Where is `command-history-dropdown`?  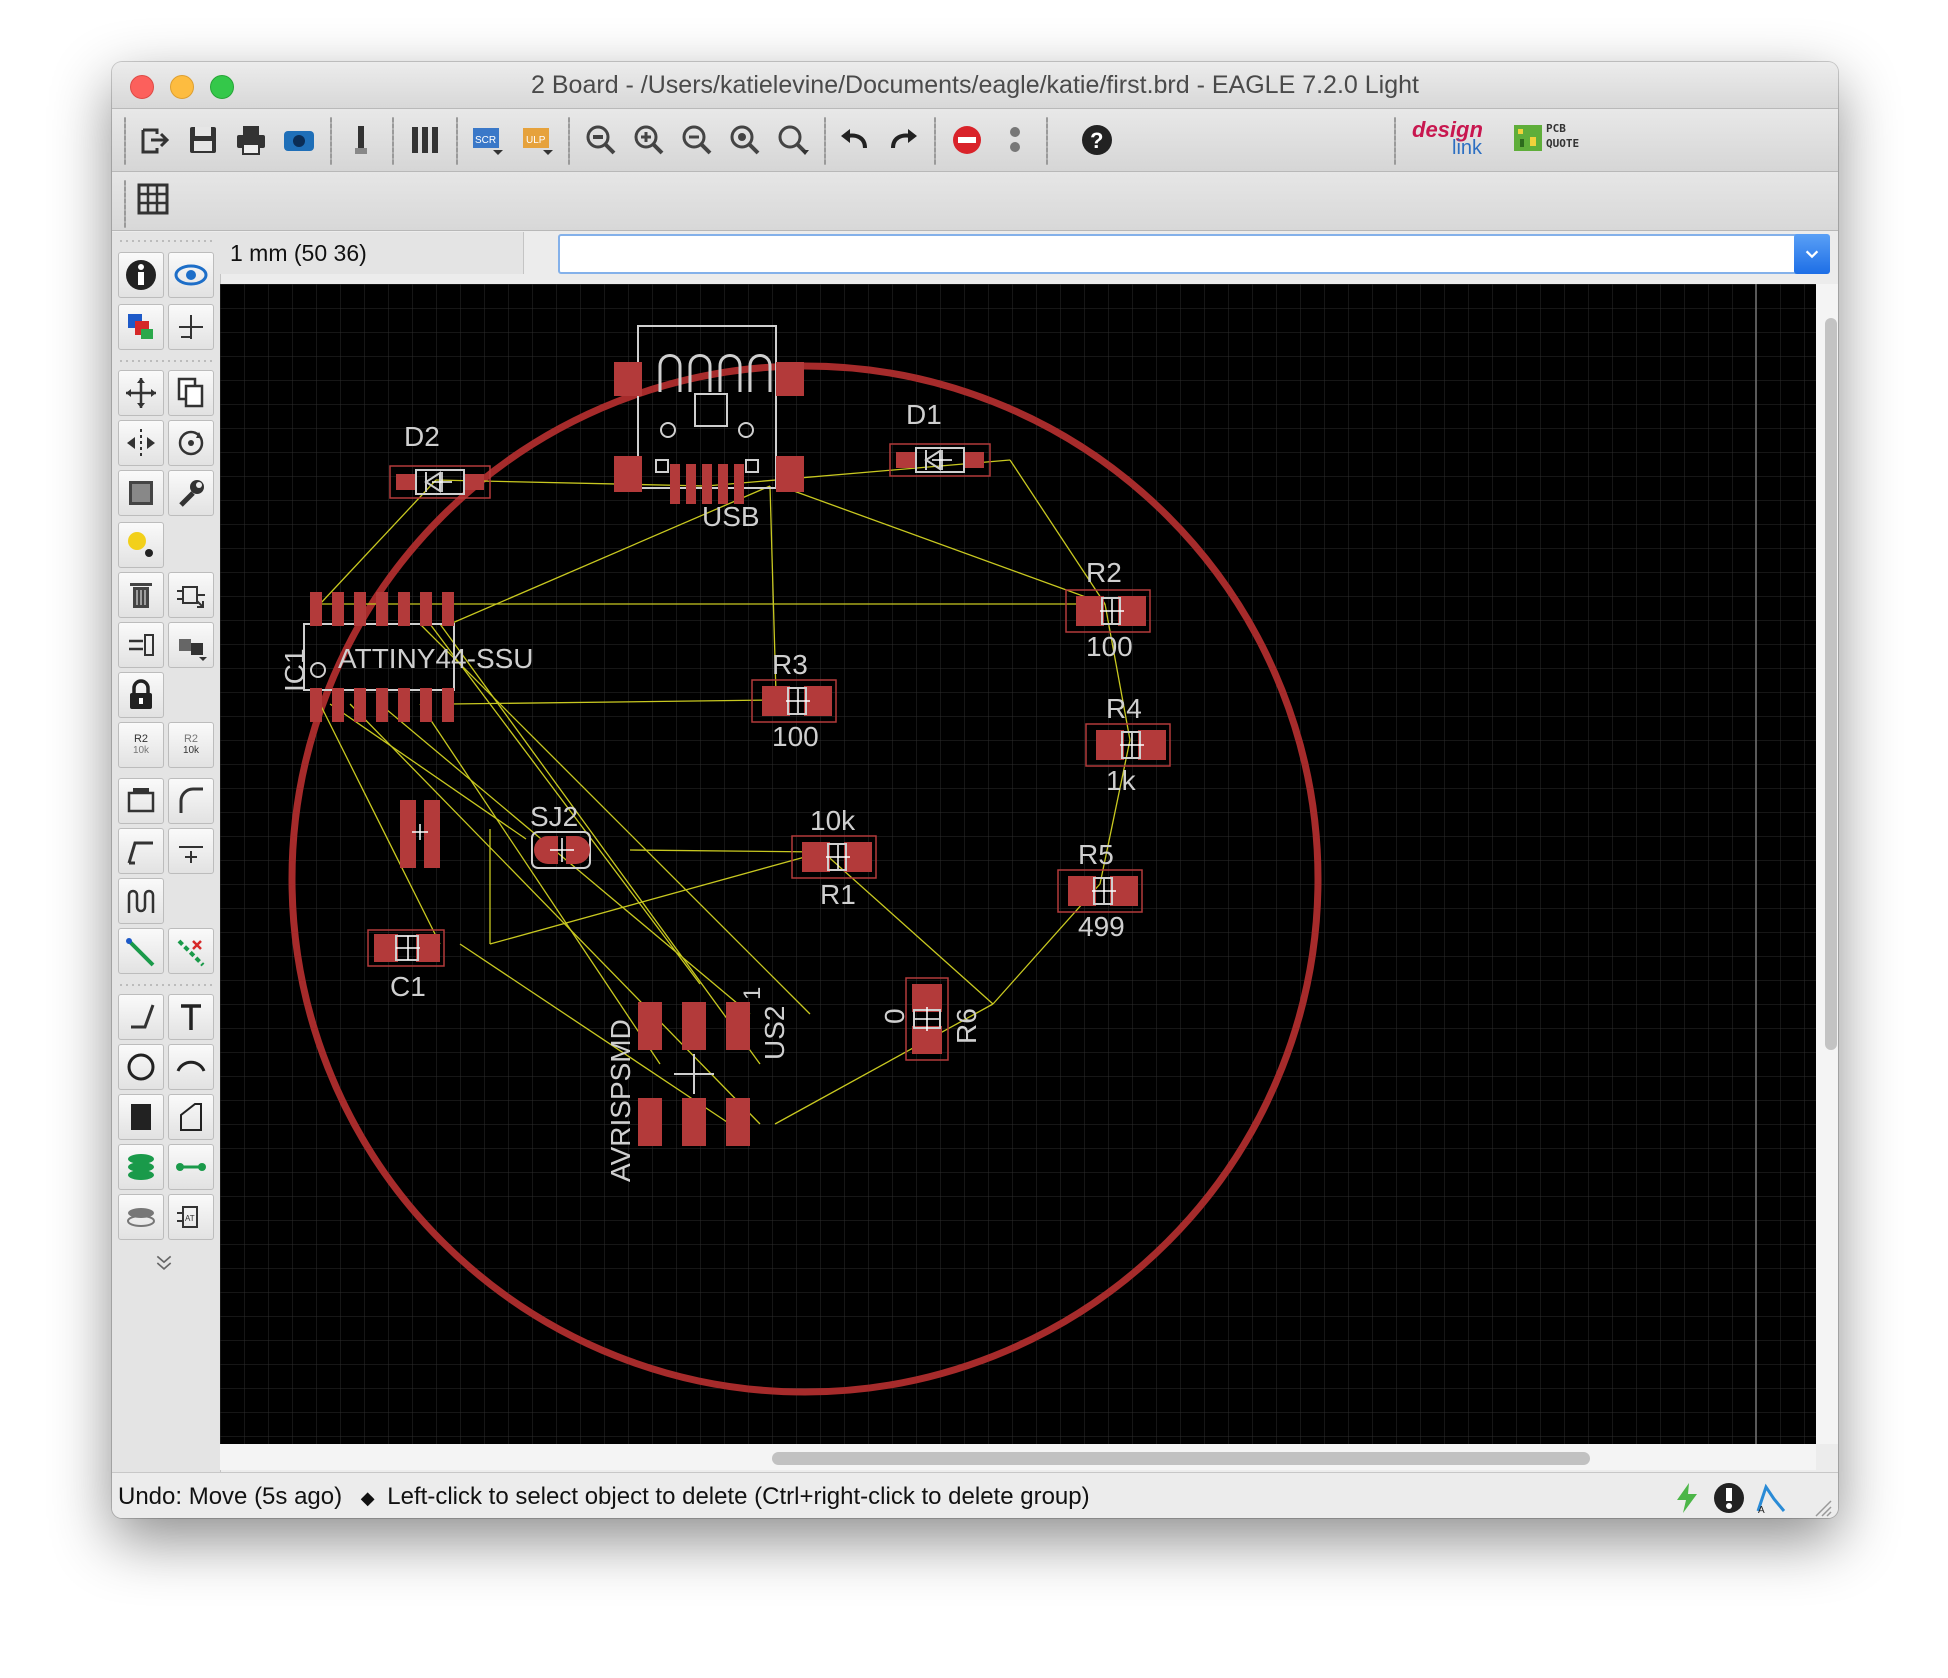 command-history-dropdown is located at coordinates (1812, 254).